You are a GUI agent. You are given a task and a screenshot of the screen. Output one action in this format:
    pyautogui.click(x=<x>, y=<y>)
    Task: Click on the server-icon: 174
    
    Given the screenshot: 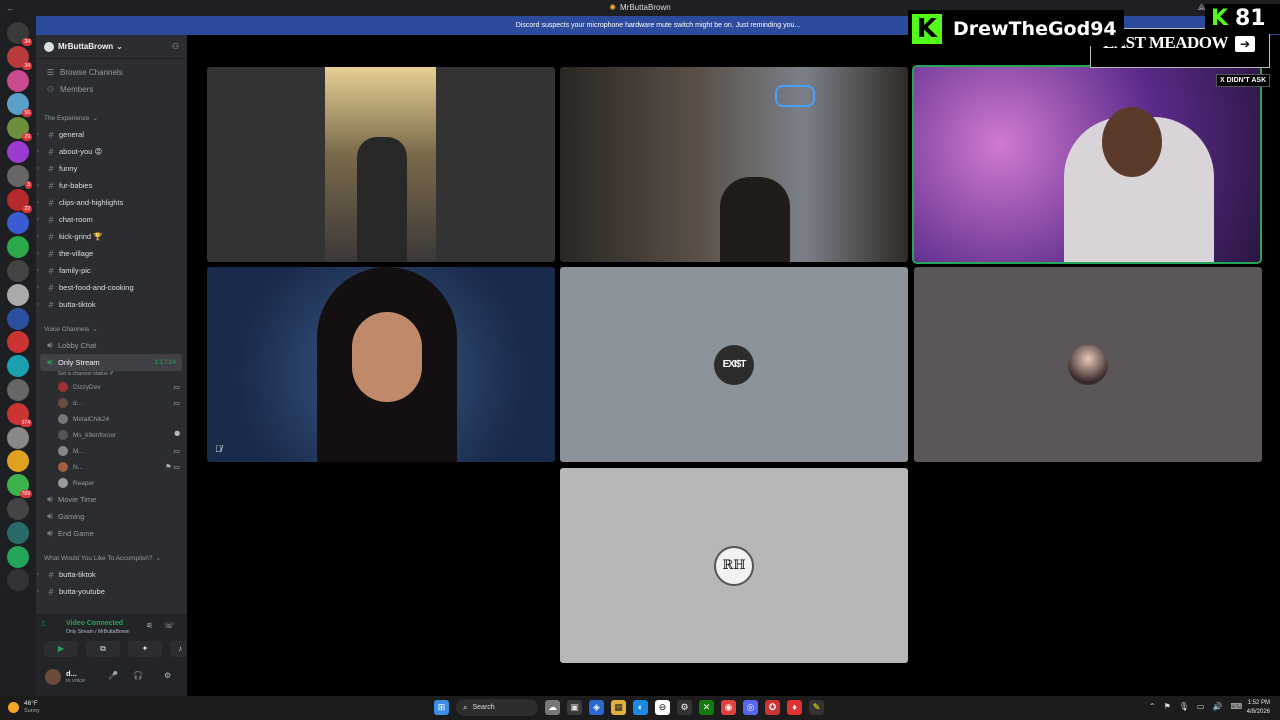 What is the action you would take?
    pyautogui.click(x=19, y=414)
    